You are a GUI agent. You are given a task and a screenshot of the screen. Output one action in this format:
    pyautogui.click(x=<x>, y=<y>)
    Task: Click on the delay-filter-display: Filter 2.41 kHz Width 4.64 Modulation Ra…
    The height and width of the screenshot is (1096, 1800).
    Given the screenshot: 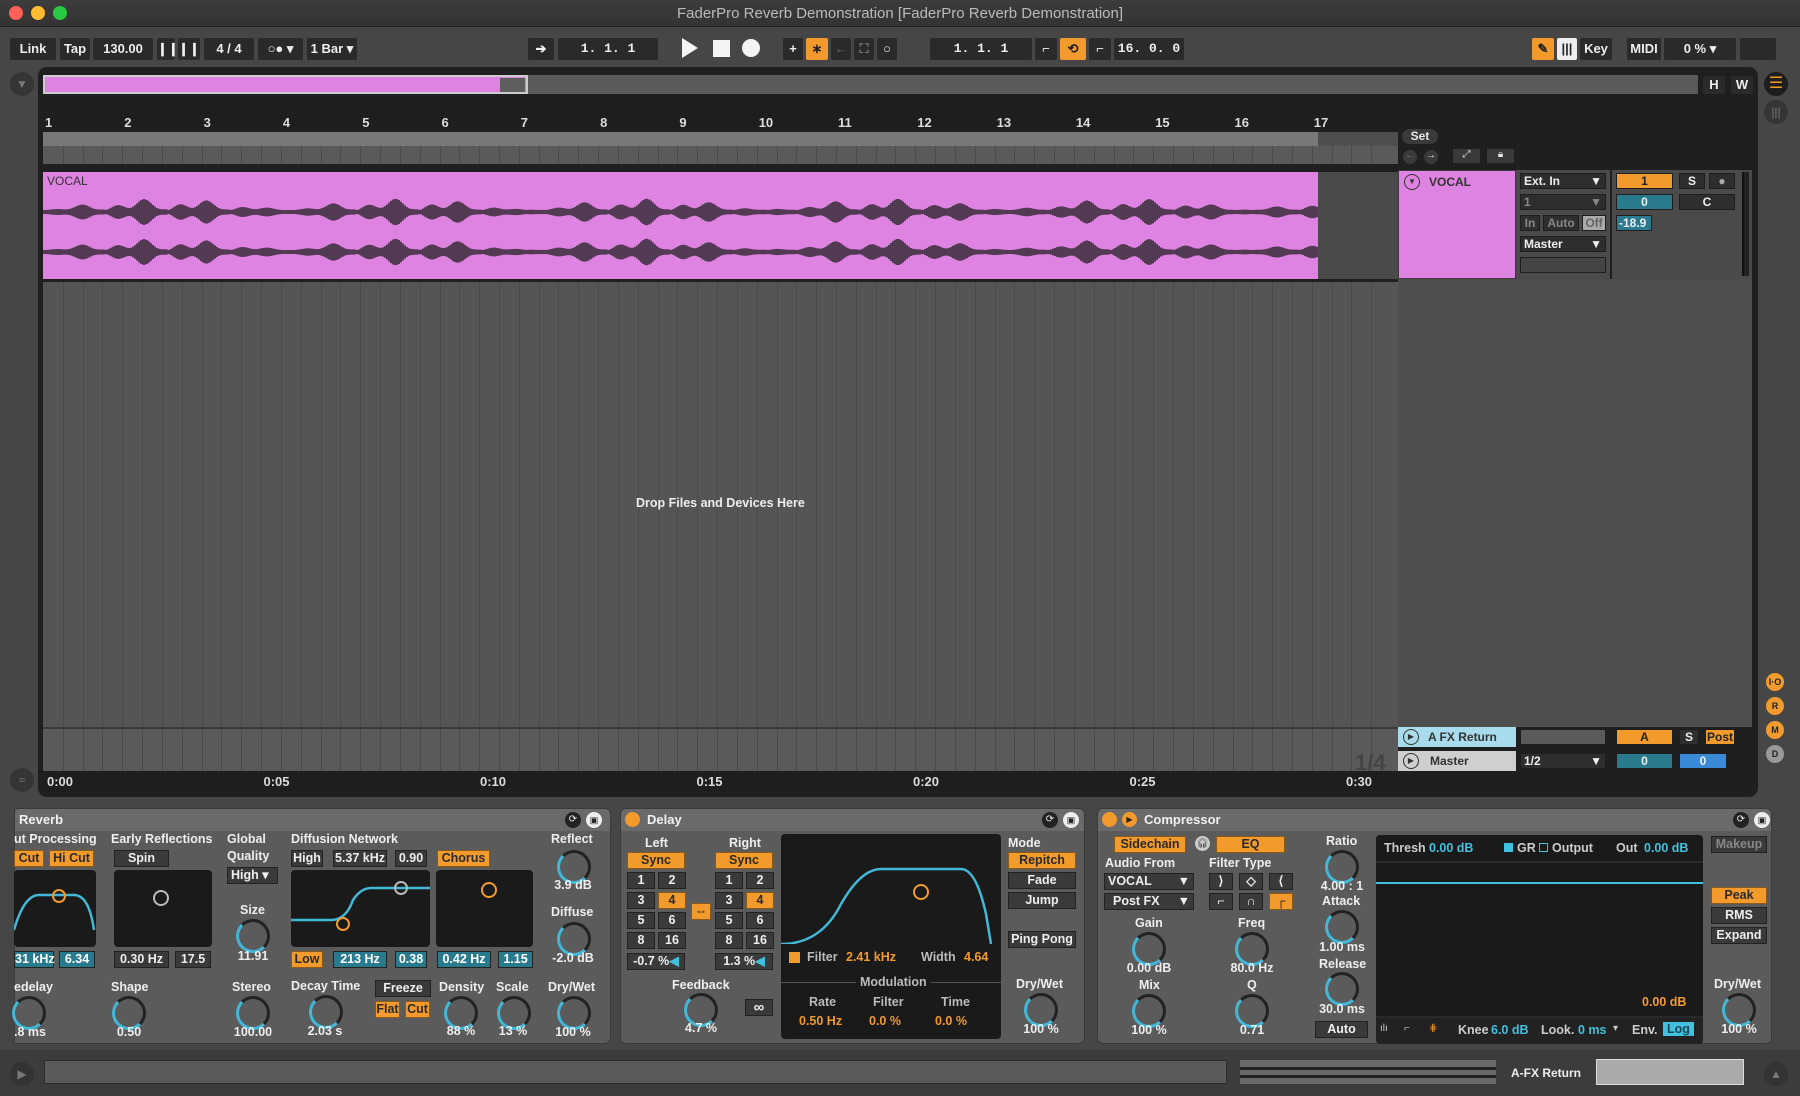 What is the action you would take?
    pyautogui.click(x=891, y=936)
    